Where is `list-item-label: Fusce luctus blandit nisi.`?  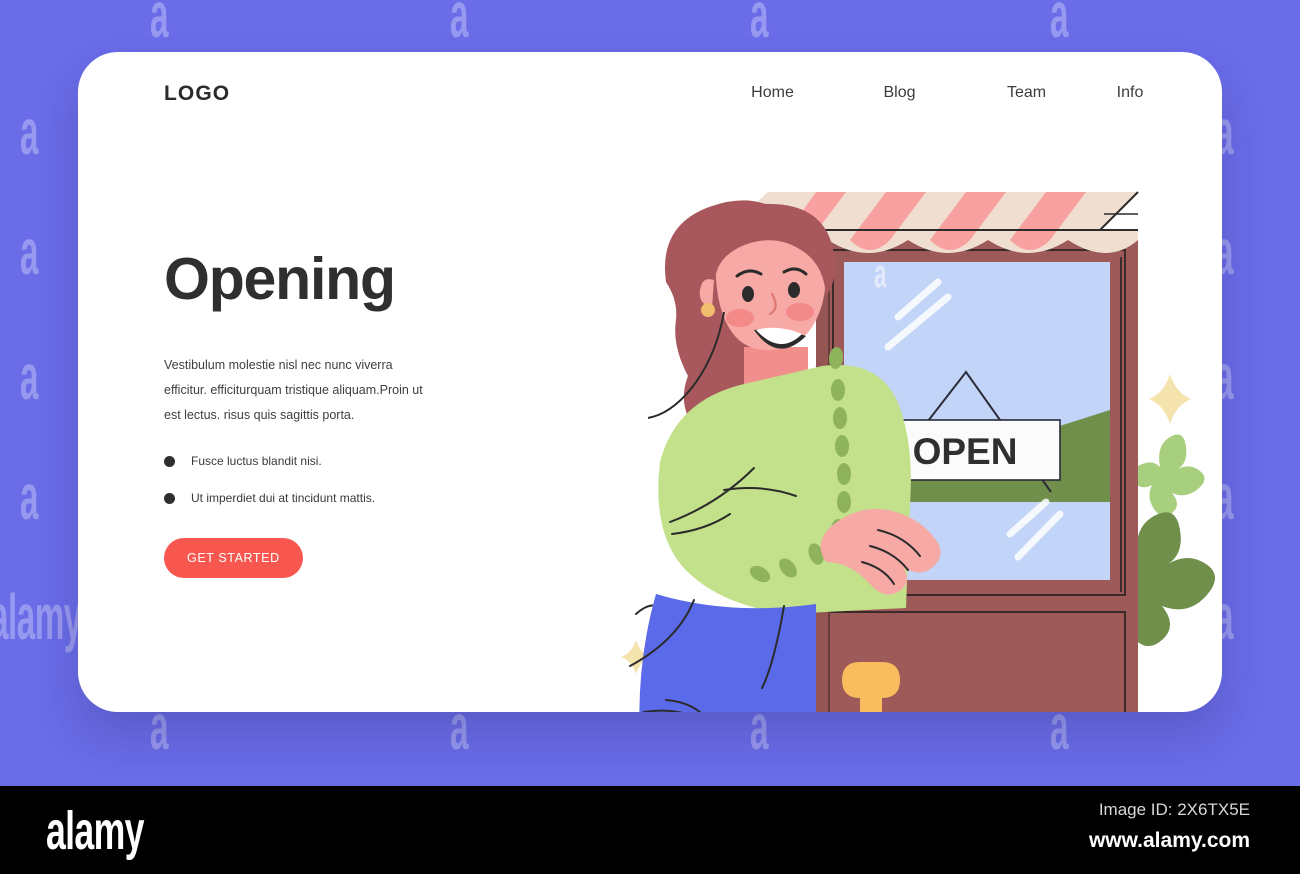
list-item-label: Fusce luctus blandit nisi. is located at coordinates (256, 461).